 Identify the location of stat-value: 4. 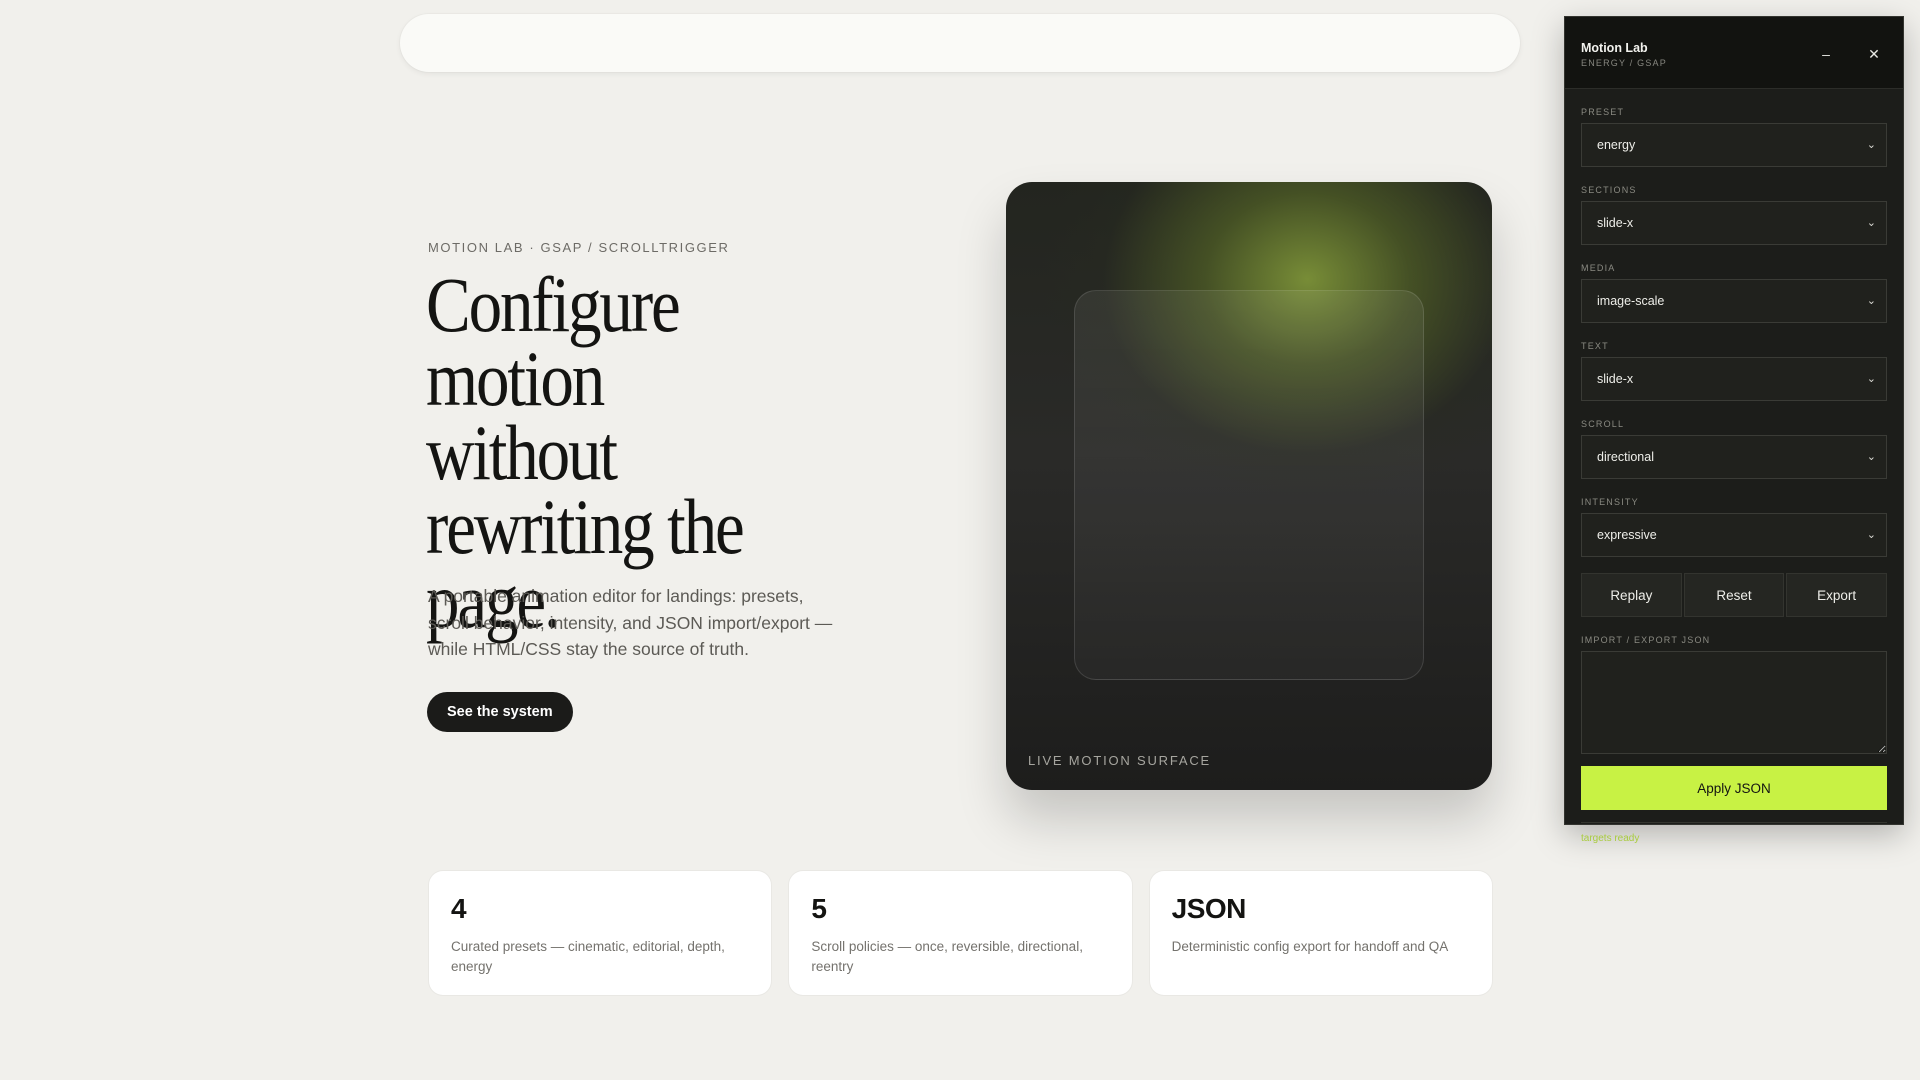
(459, 908).